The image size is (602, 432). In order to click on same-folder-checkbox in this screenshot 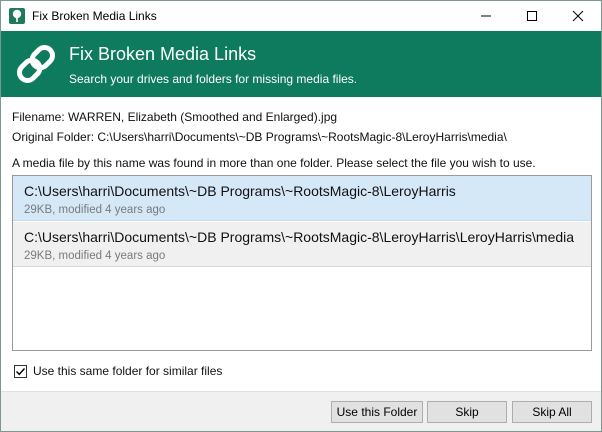, I will do `click(20, 371)`.